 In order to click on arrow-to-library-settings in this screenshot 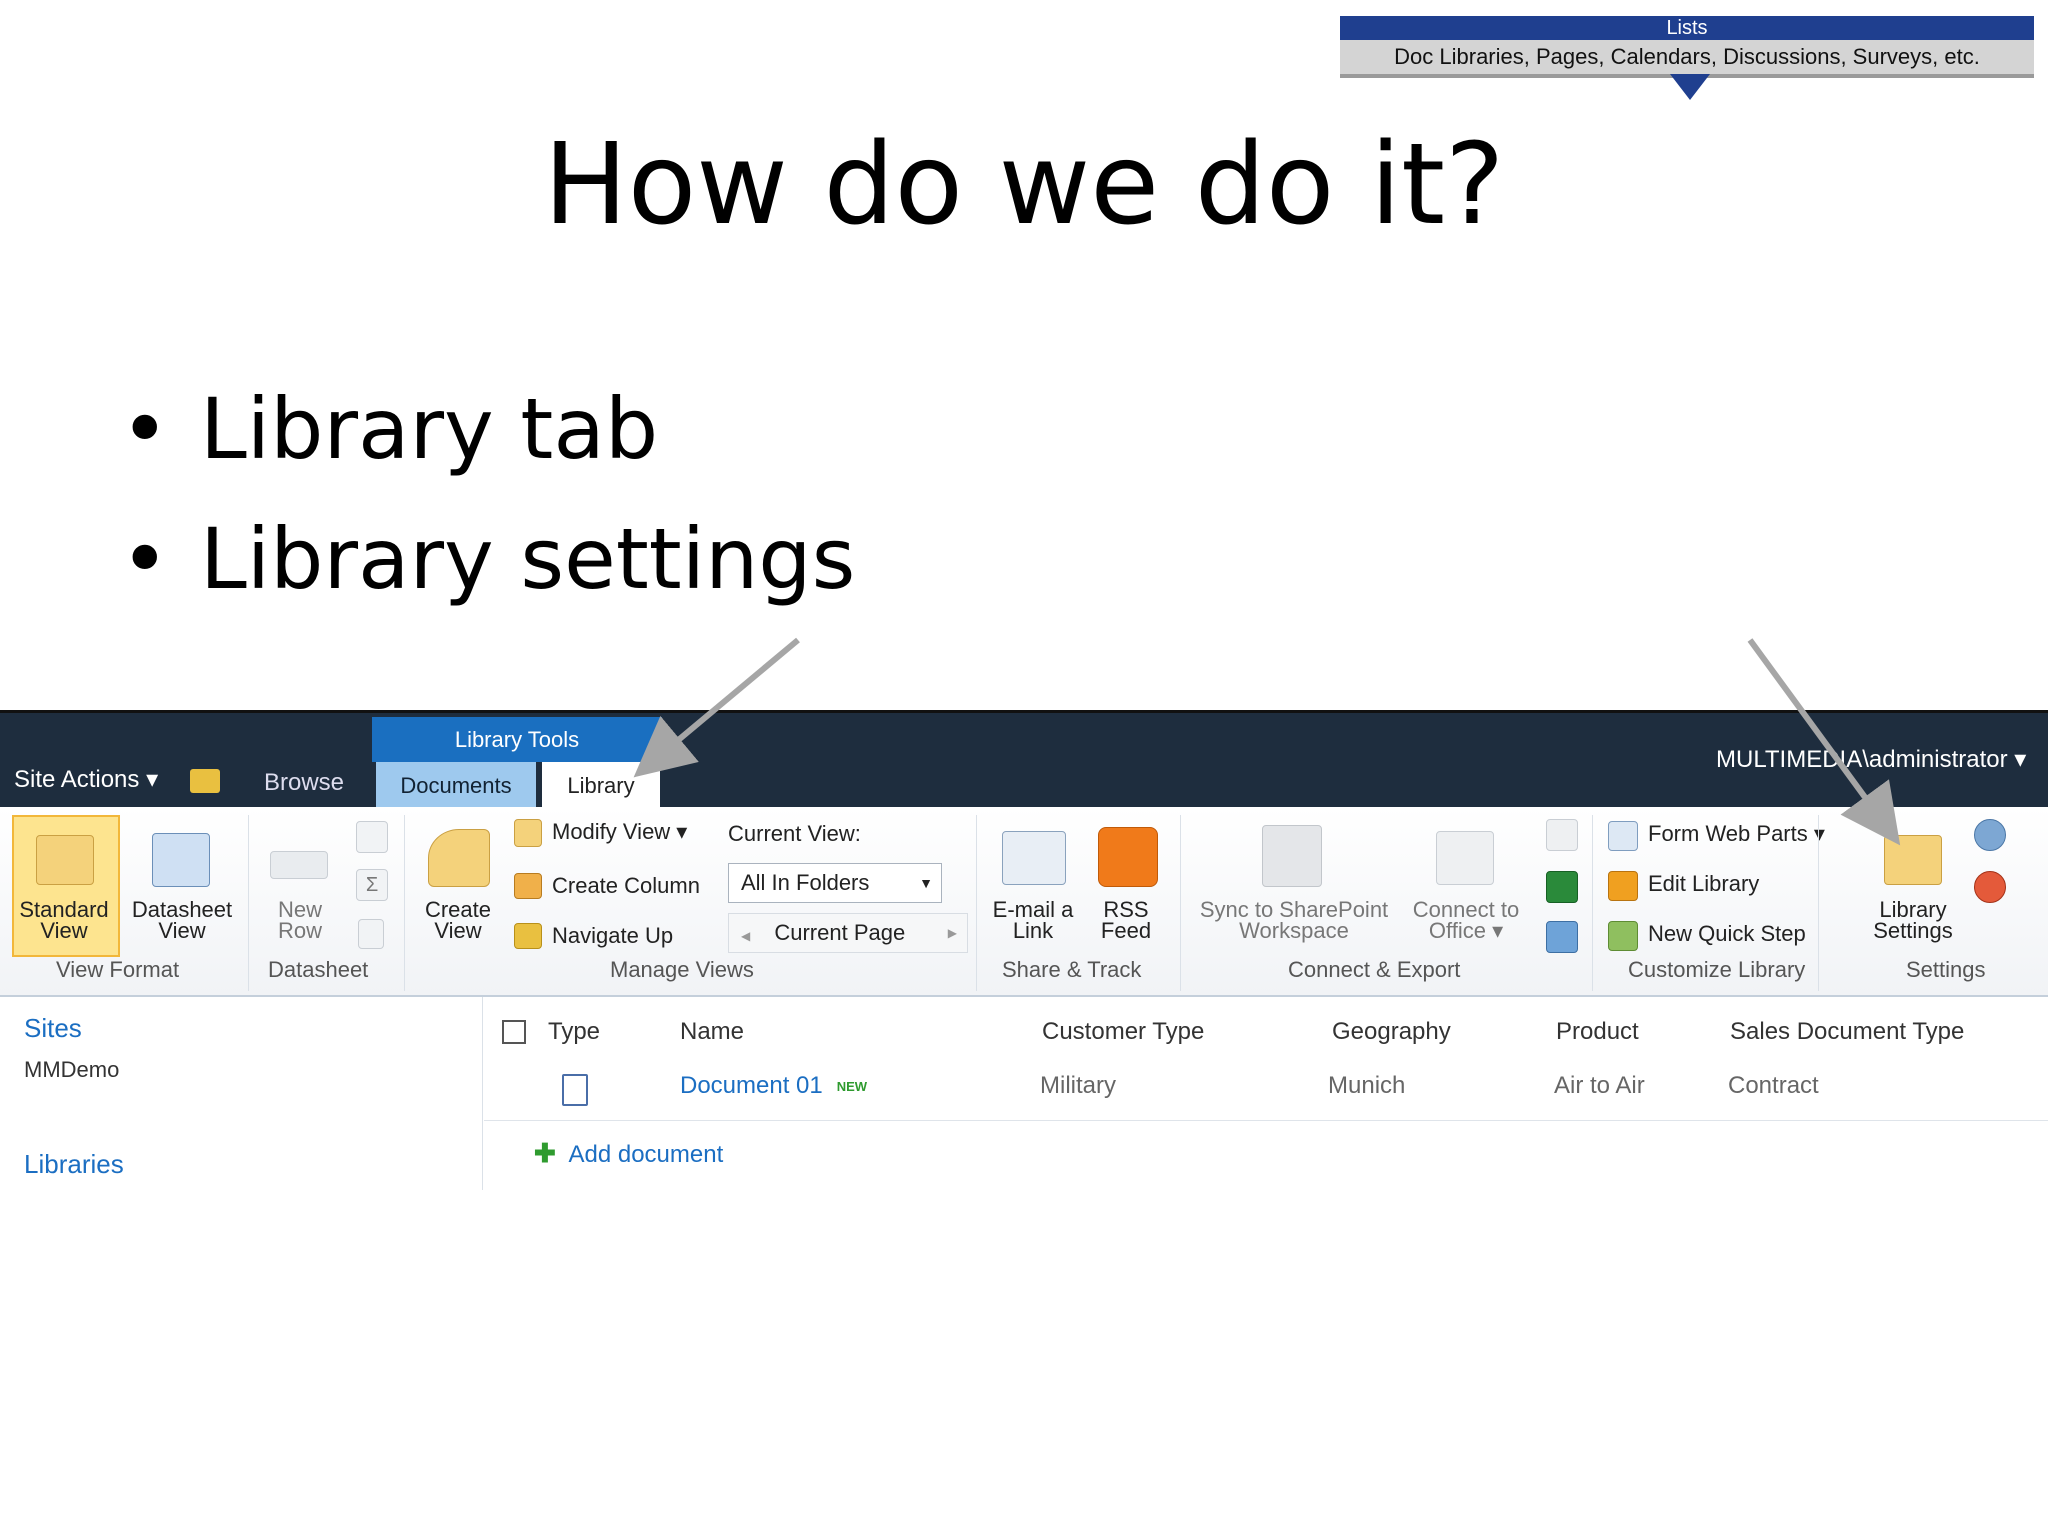, I will do `click(1824, 742)`.